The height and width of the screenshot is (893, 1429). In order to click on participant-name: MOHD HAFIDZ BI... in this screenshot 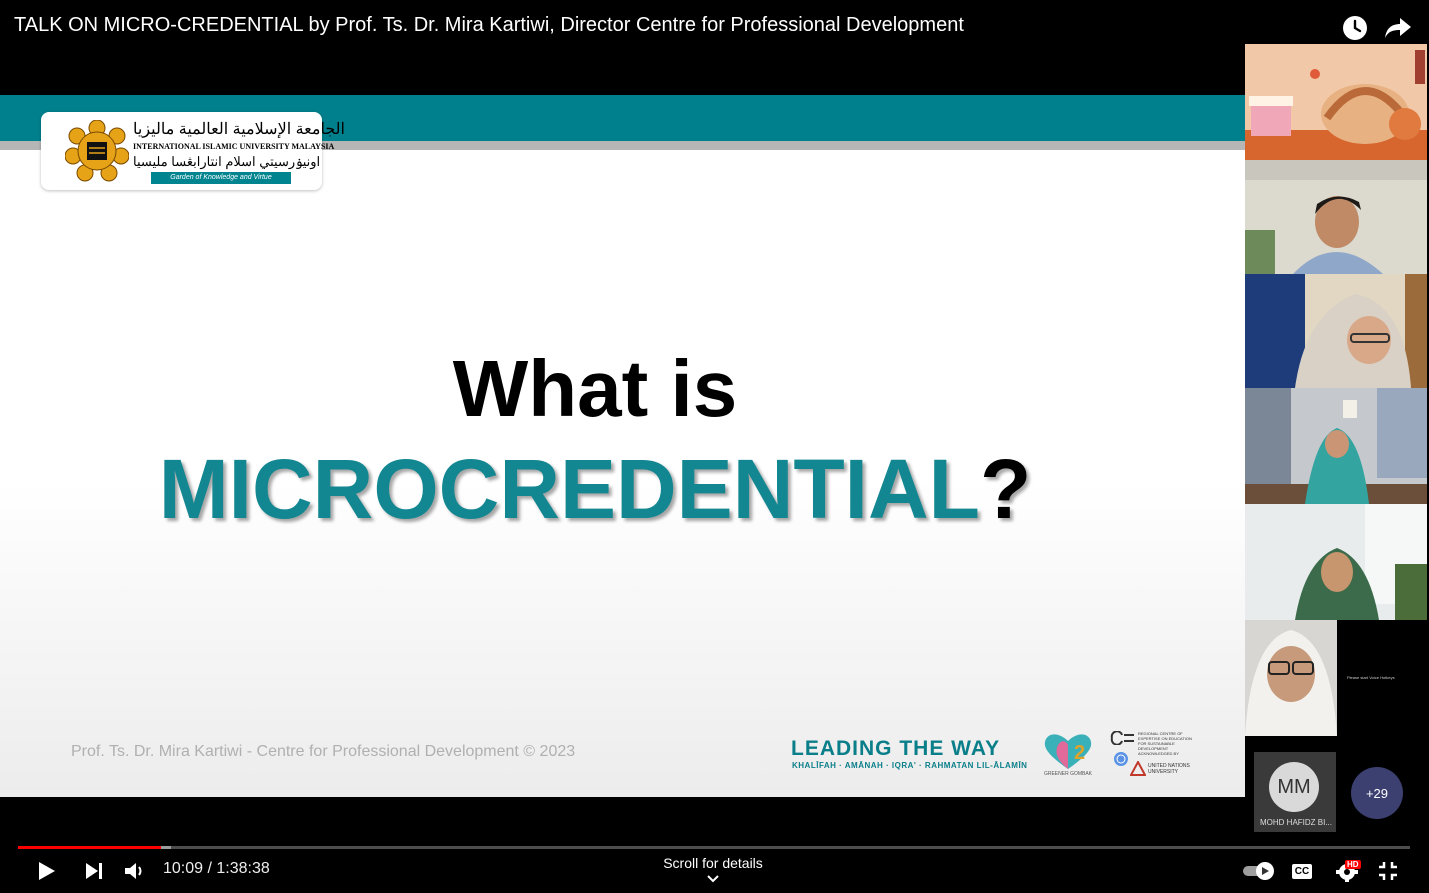, I will do `click(1296, 822)`.